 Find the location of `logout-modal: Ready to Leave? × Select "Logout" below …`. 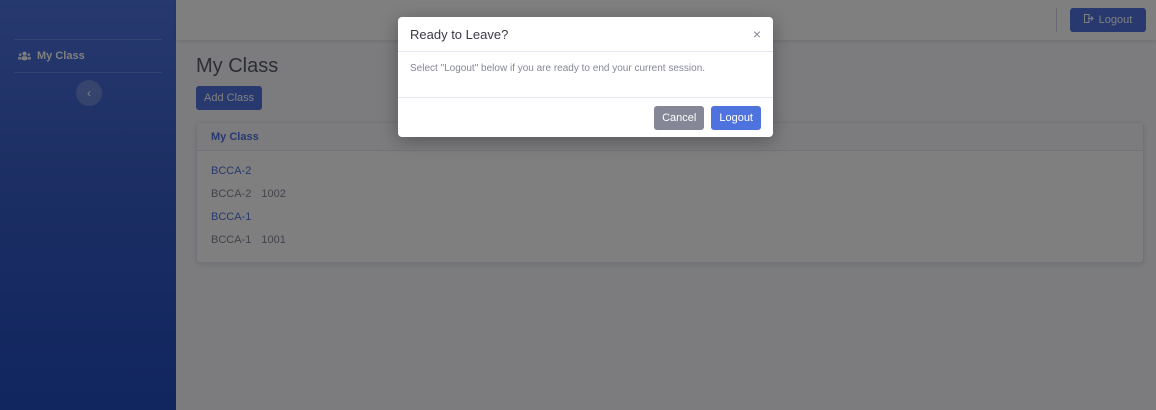

logout-modal: Ready to Leave? × Select "Logout" below … is located at coordinates (585, 77).